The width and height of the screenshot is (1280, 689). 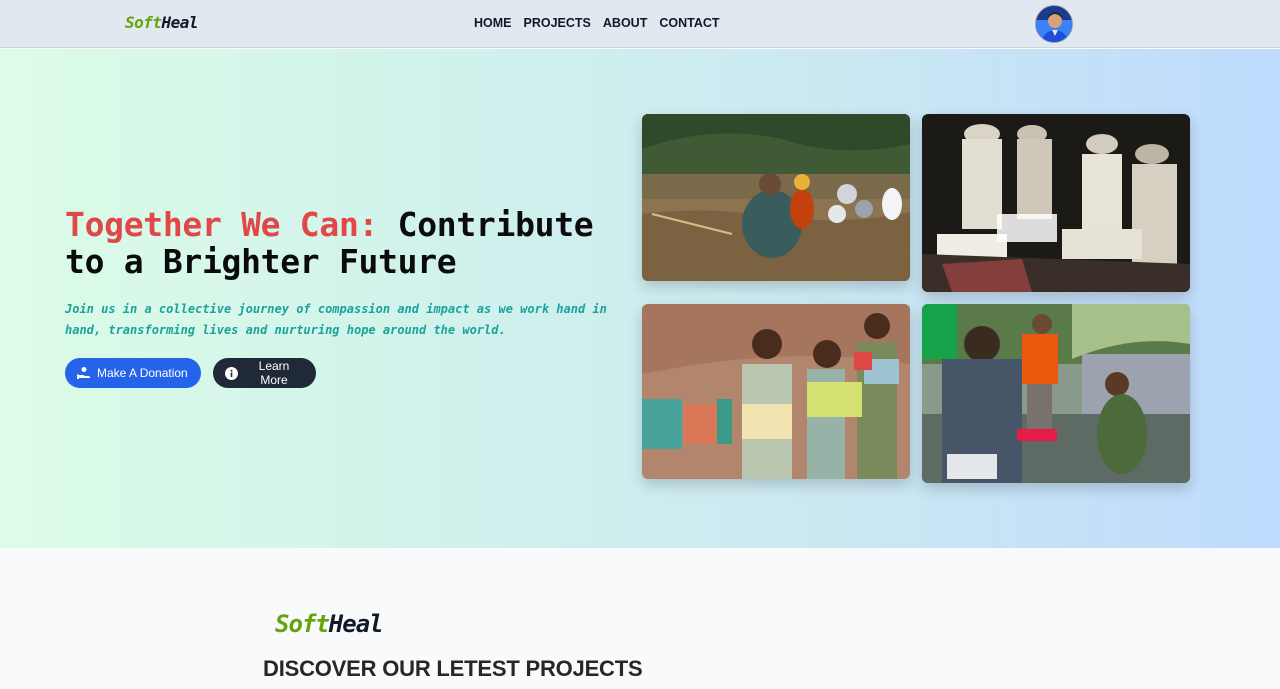 What do you see at coordinates (231, 373) in the screenshot?
I see `info-icon` at bounding box center [231, 373].